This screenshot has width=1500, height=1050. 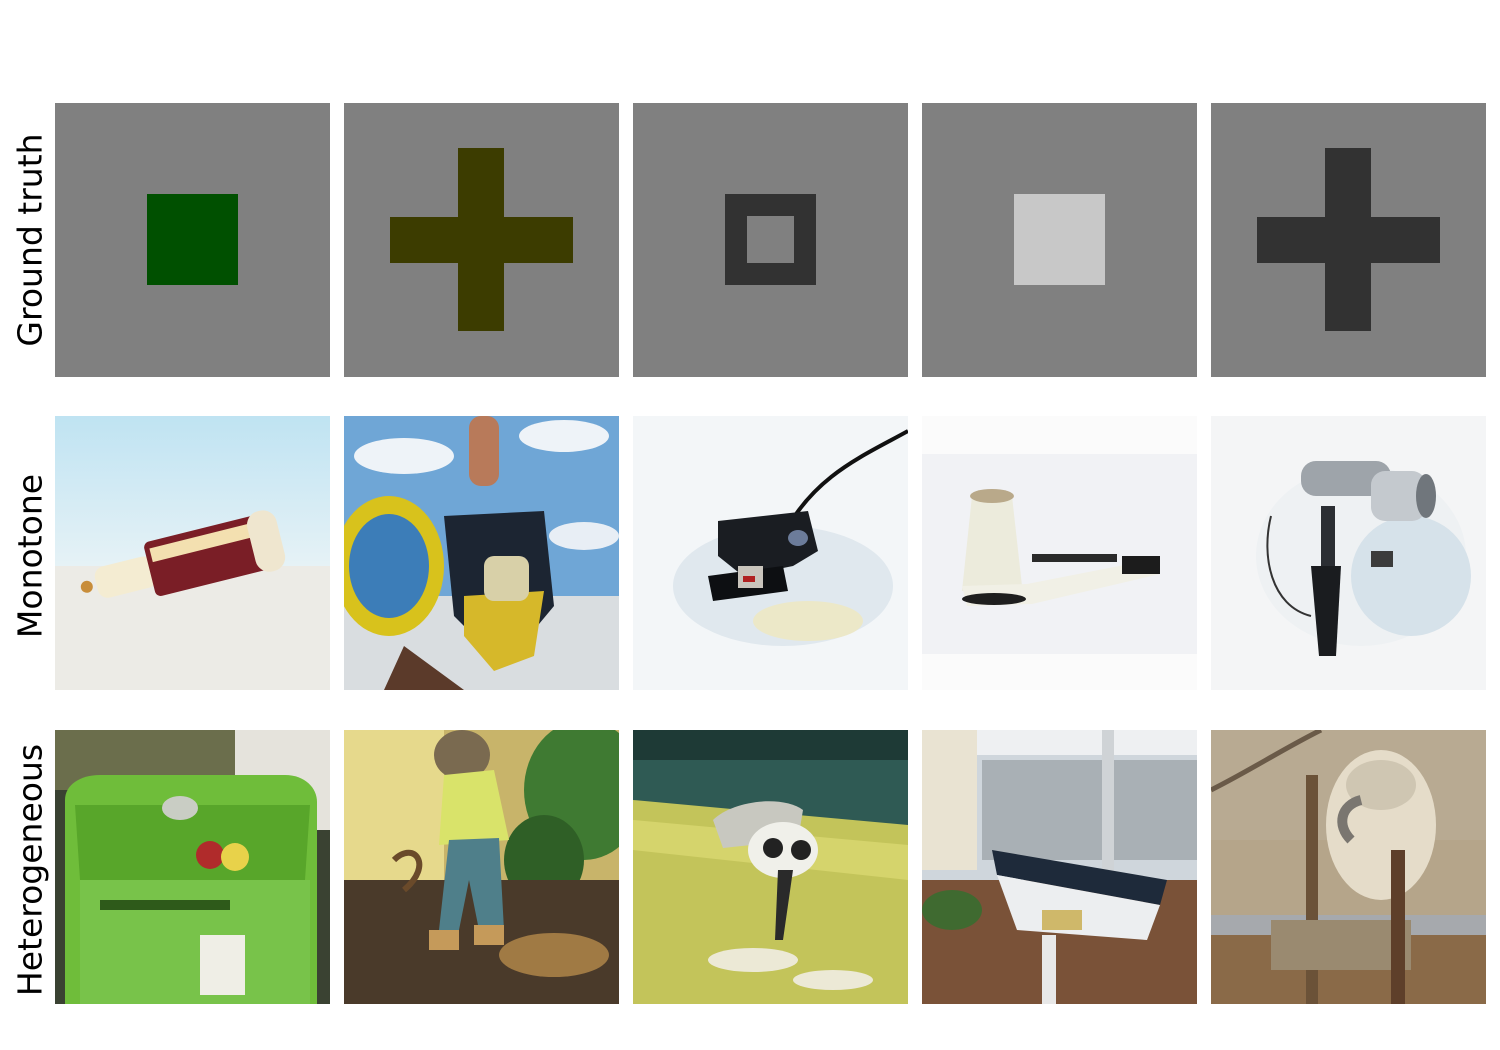 I want to click on heterogeneous-image-boy-figure, so click(x=481, y=867).